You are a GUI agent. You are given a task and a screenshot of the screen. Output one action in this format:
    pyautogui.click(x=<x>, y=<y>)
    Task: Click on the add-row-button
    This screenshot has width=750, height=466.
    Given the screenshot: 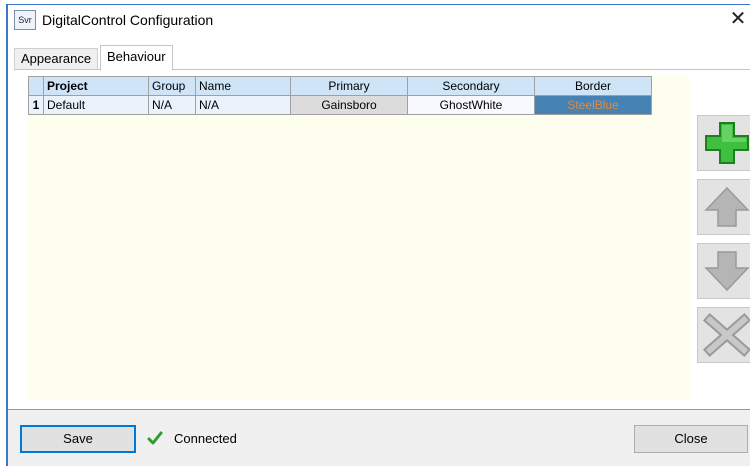 What is the action you would take?
    pyautogui.click(x=723, y=143)
    